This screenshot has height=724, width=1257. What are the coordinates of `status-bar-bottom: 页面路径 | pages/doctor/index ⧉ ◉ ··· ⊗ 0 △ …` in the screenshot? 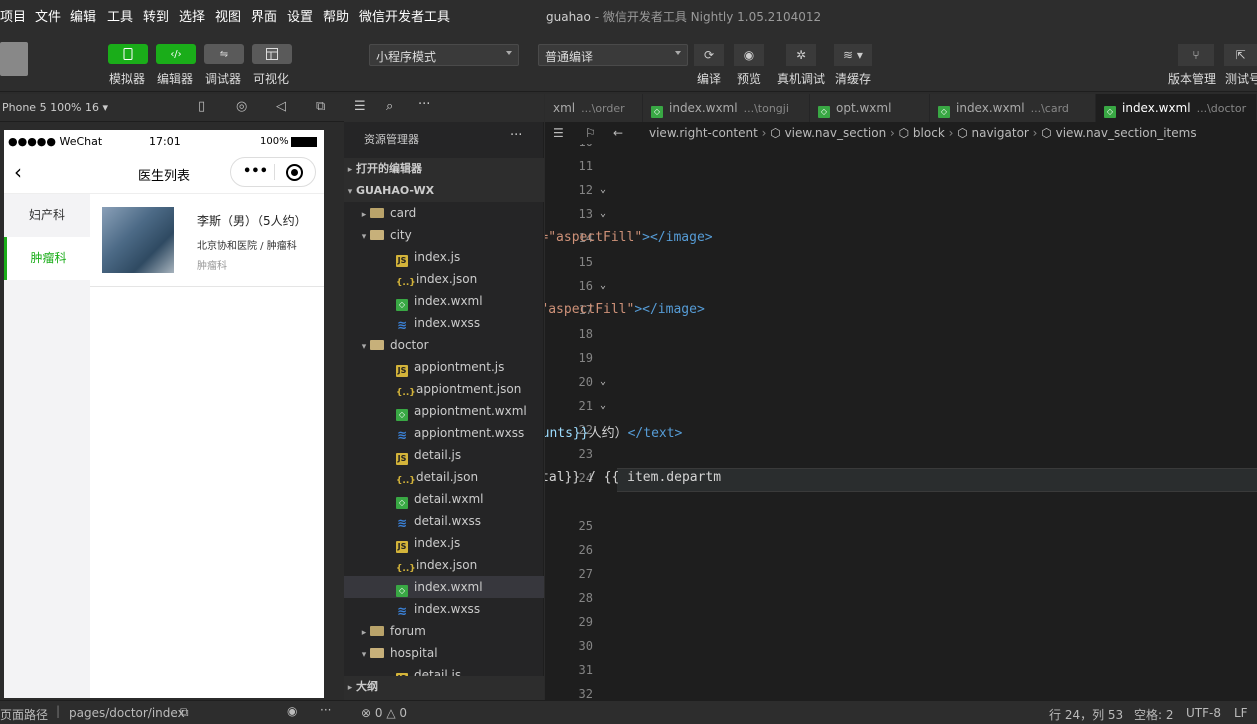 It's located at (628, 712).